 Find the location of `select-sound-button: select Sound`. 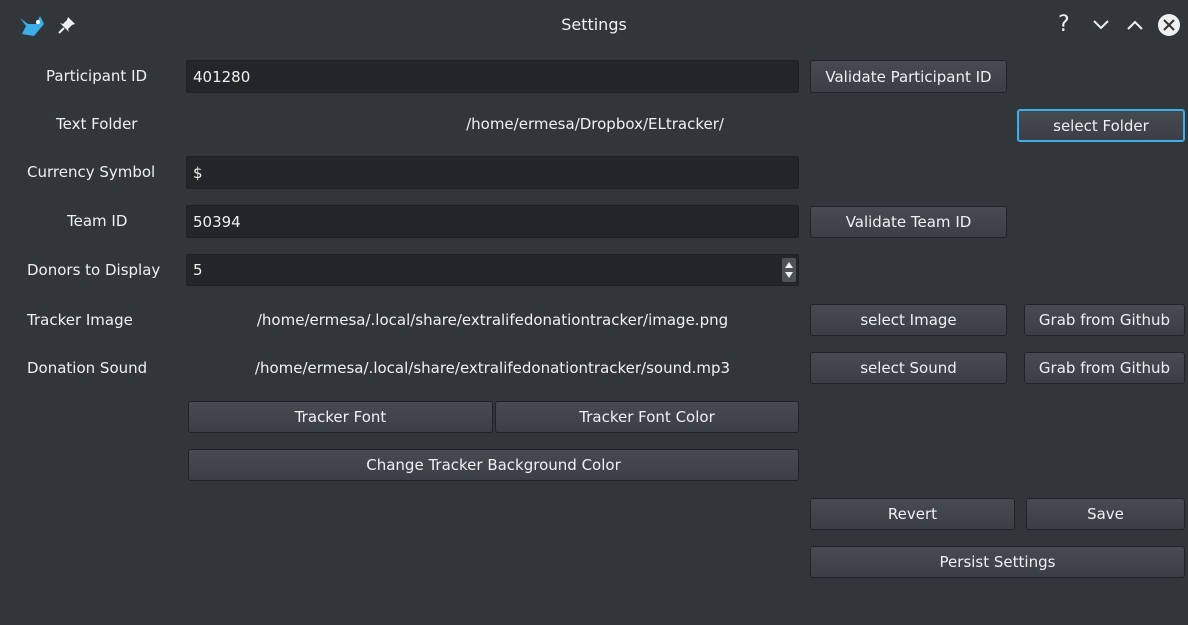

select-sound-button: select Sound is located at coordinates (908, 368).